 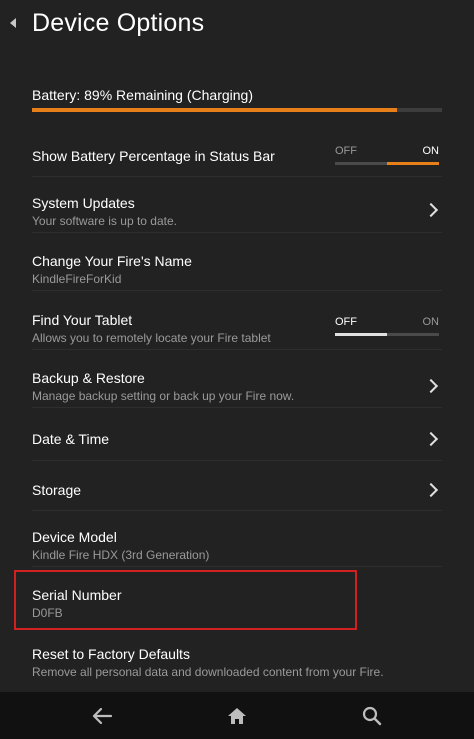 What do you see at coordinates (121, 555) in the screenshot?
I see `setting-subtitle: Kindle Fire HDX (3rd Generation)` at bounding box center [121, 555].